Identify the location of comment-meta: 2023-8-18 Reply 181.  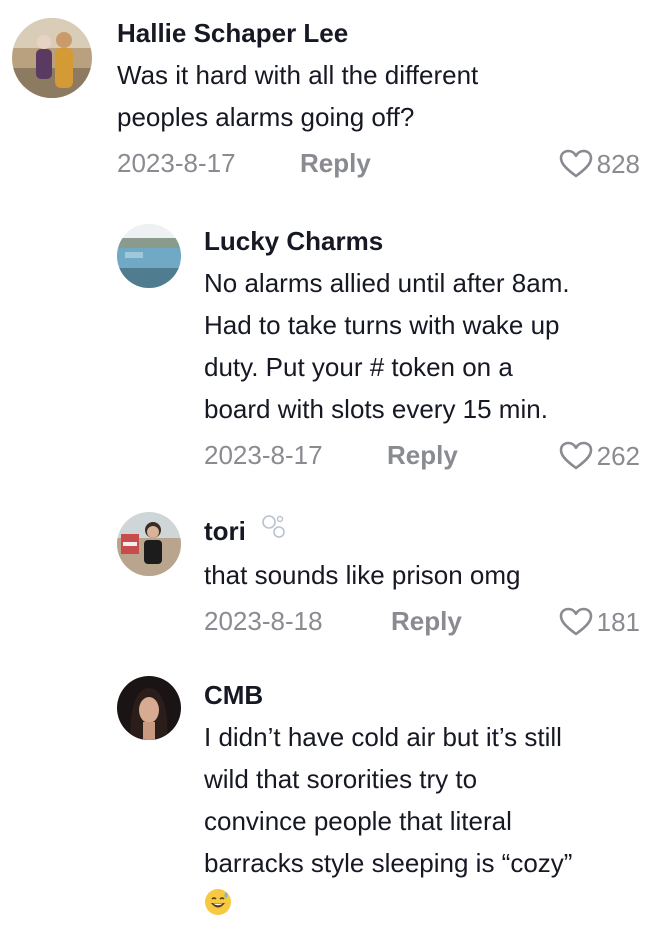
(422, 622).